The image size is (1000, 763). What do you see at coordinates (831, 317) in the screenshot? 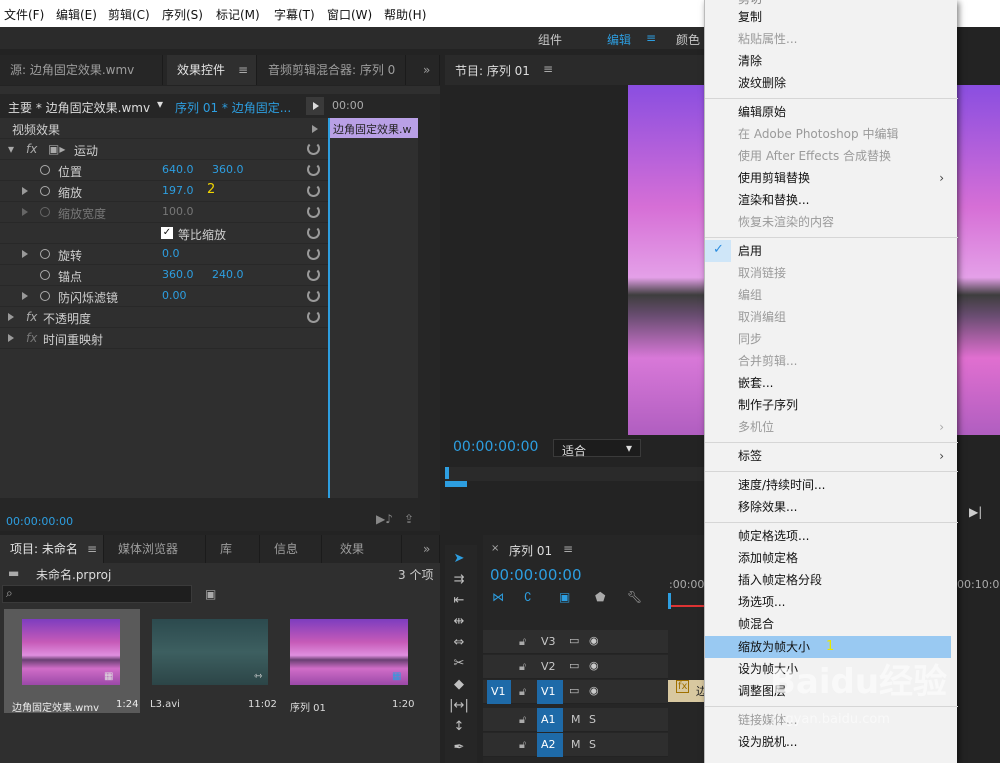
I see `menu-item-ungroup: 取消编组` at bounding box center [831, 317].